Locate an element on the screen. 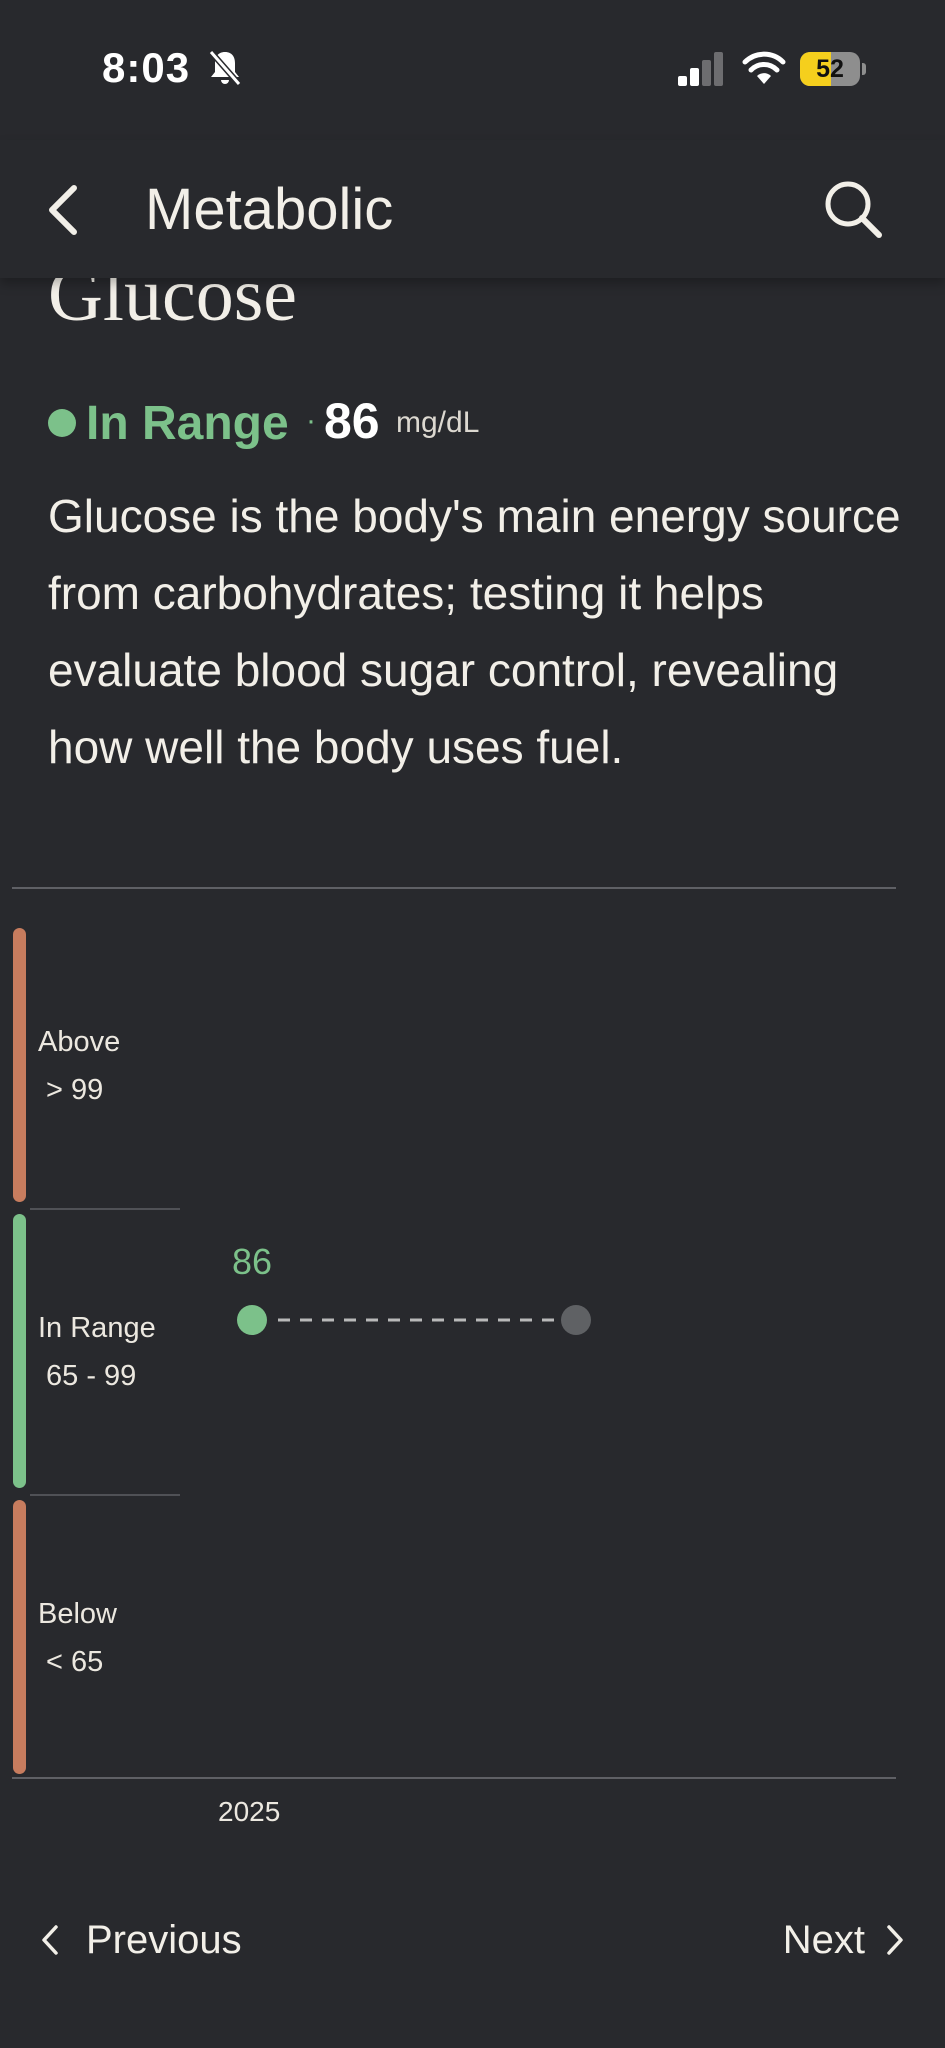 This screenshot has height=2048, width=945. previous-label: Previous is located at coordinates (164, 1940).